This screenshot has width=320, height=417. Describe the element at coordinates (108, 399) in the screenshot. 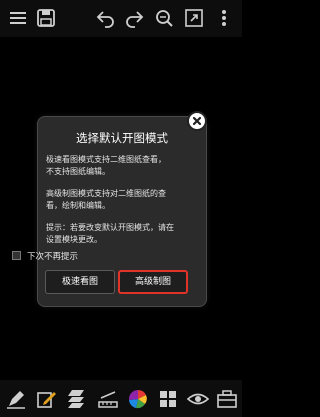

I see `measure-icon` at that location.